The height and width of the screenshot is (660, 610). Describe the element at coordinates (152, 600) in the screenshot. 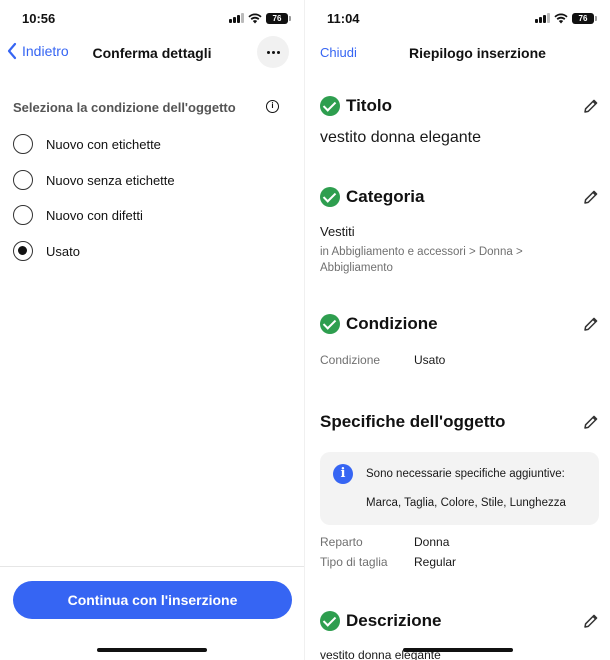

I see `continue-listing-button: Continua con l'inserzione` at that location.